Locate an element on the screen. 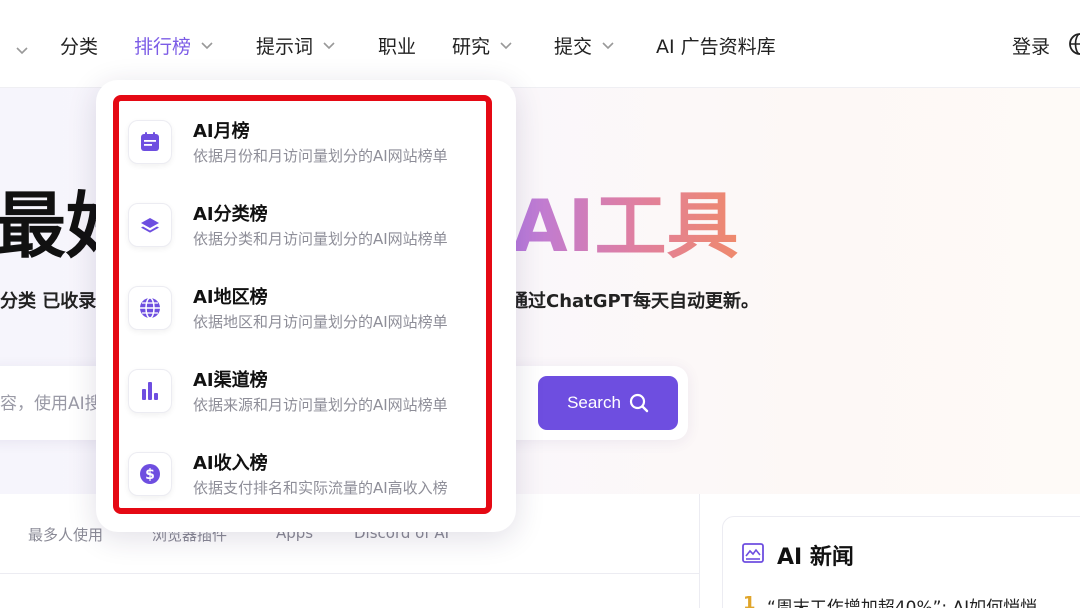  nav-label: AI 广告资料库 is located at coordinates (716, 46).